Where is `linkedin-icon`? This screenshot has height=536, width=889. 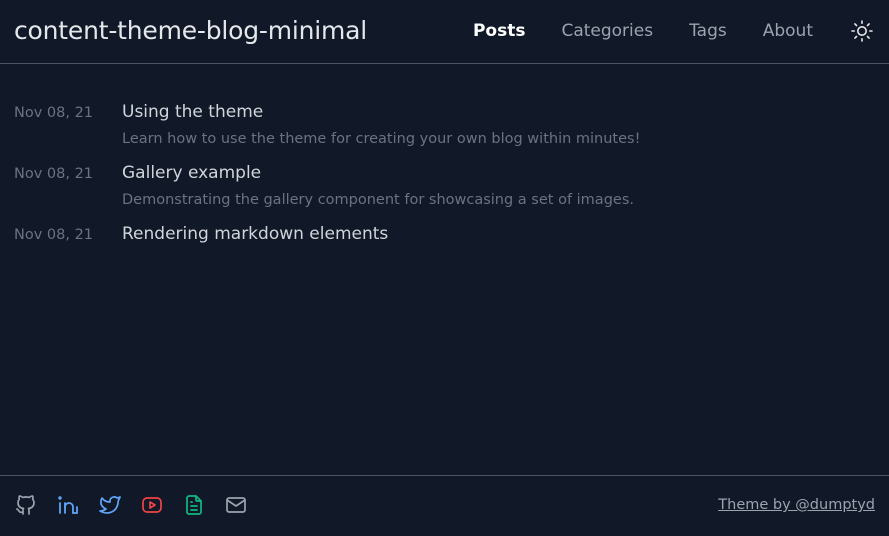
linkedin-icon is located at coordinates (68, 505).